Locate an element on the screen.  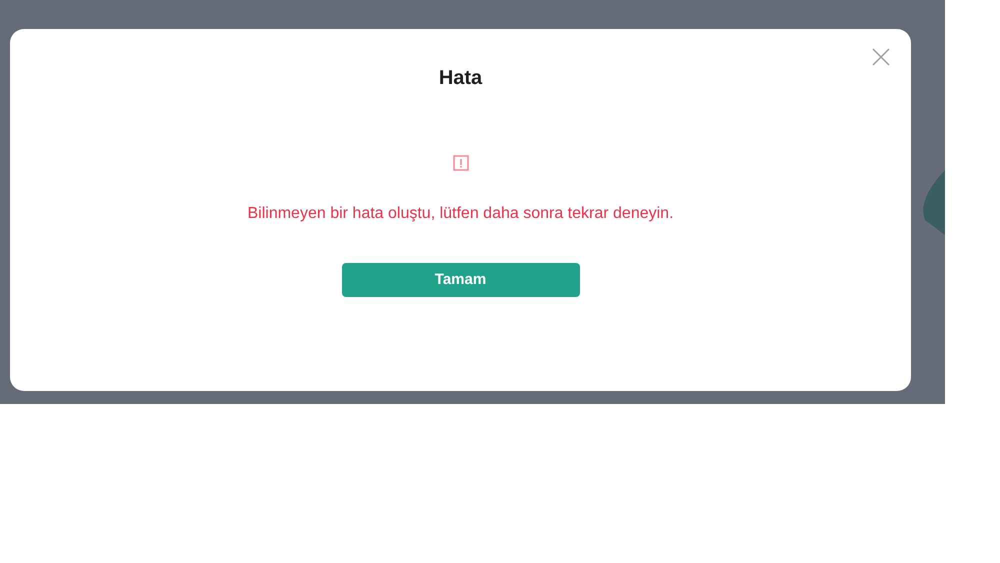
close-icon is located at coordinates (881, 57).